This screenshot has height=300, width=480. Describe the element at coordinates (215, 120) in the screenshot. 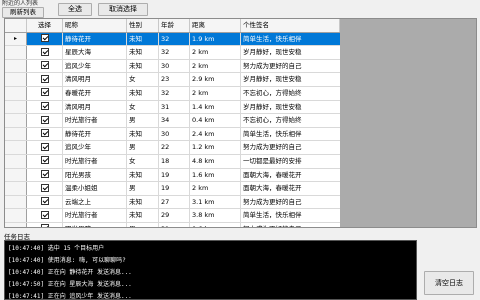

I see `distance-cell: 0.4 km` at that location.